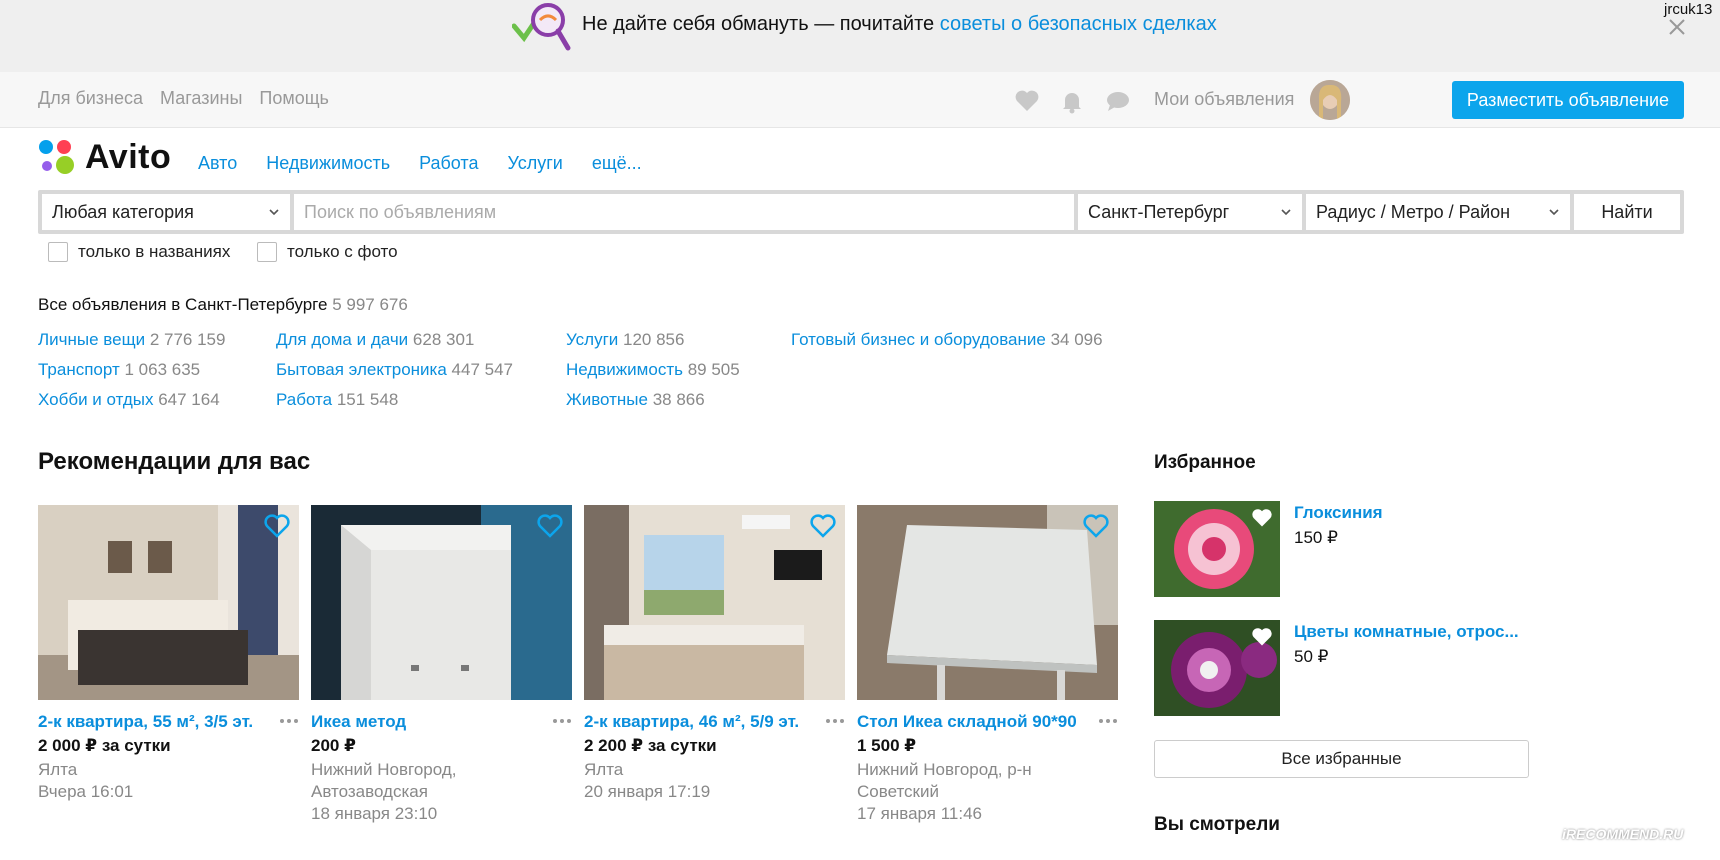  I want to click on category-name: Работа, so click(304, 399).